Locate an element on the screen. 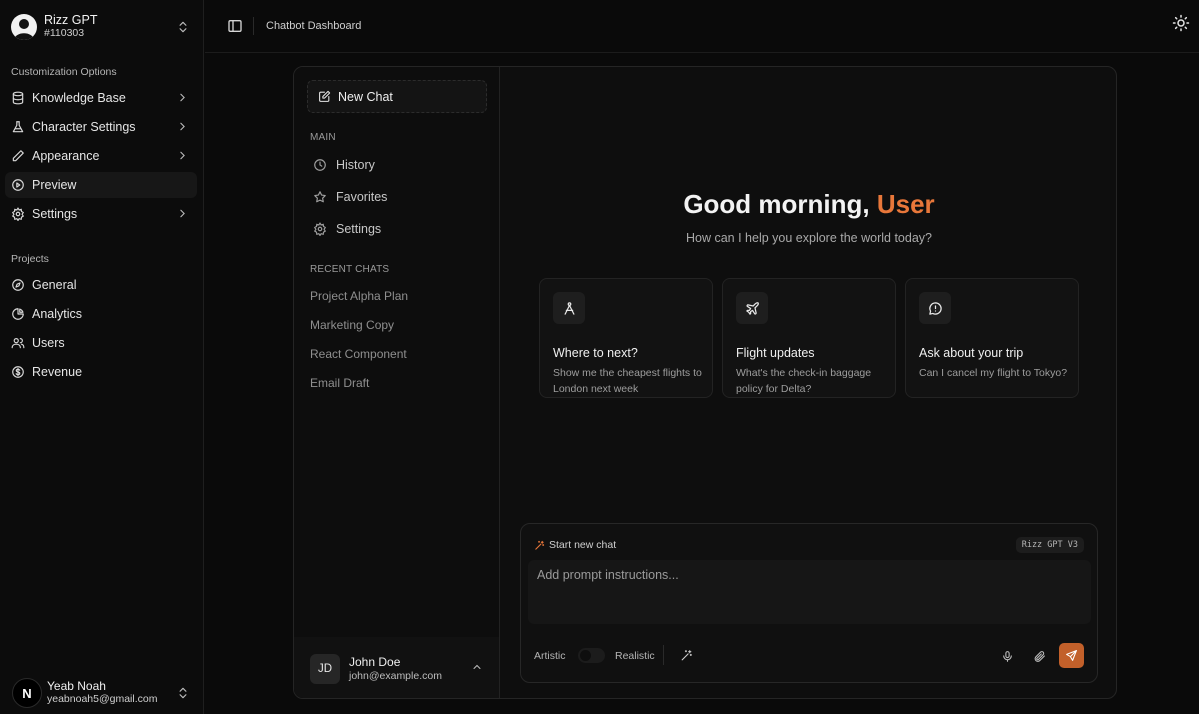  mode-toggle is located at coordinates (591, 655).